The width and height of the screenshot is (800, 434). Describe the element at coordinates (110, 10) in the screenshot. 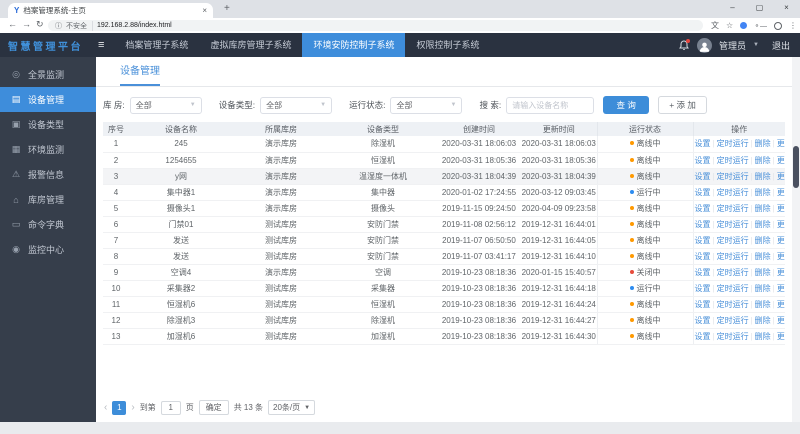

I see `browser-tab: Y 档案管理系统-主页 ×` at that location.